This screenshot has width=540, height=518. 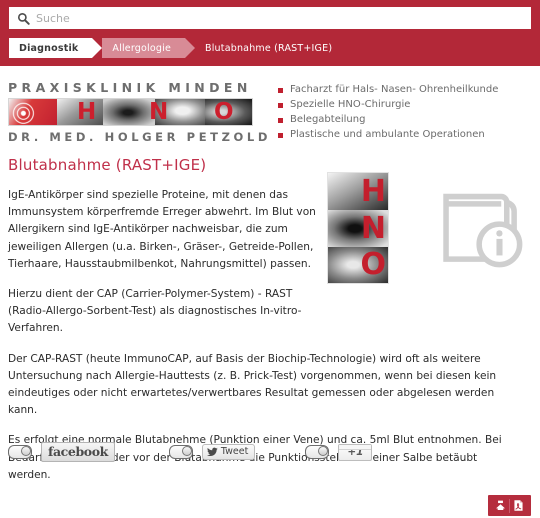 I want to click on search-bar, so click(x=270, y=18).